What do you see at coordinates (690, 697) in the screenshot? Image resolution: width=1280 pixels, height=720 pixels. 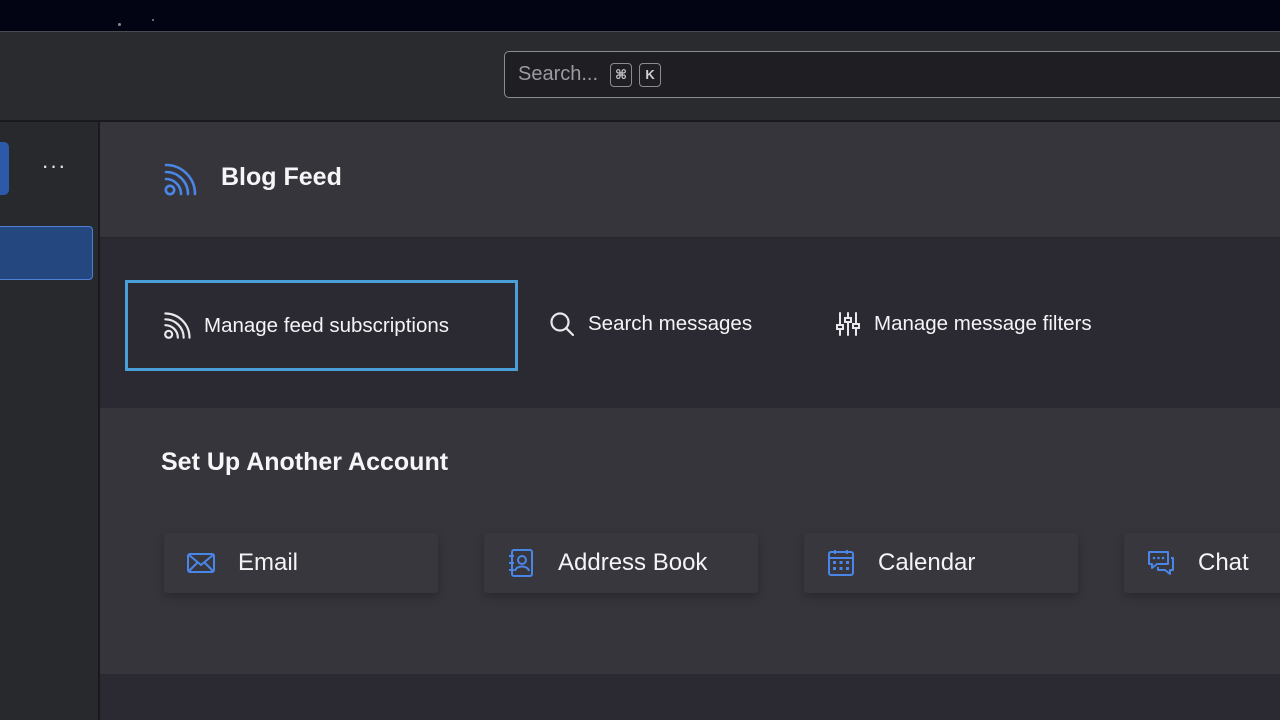 I see `lower-section` at bounding box center [690, 697].